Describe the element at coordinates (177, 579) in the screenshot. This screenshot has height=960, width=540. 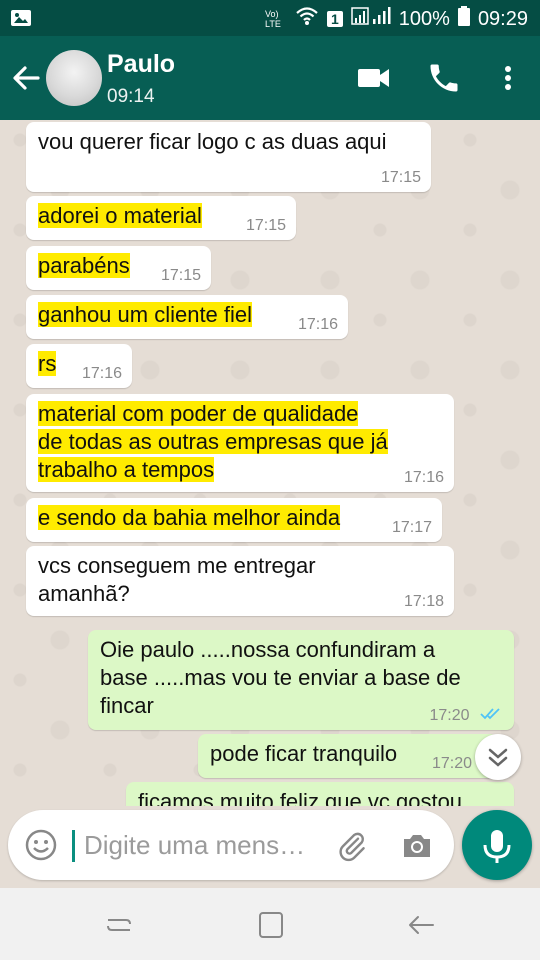
I see `message-text: vcs conseguem me entregar amanhã?` at that location.